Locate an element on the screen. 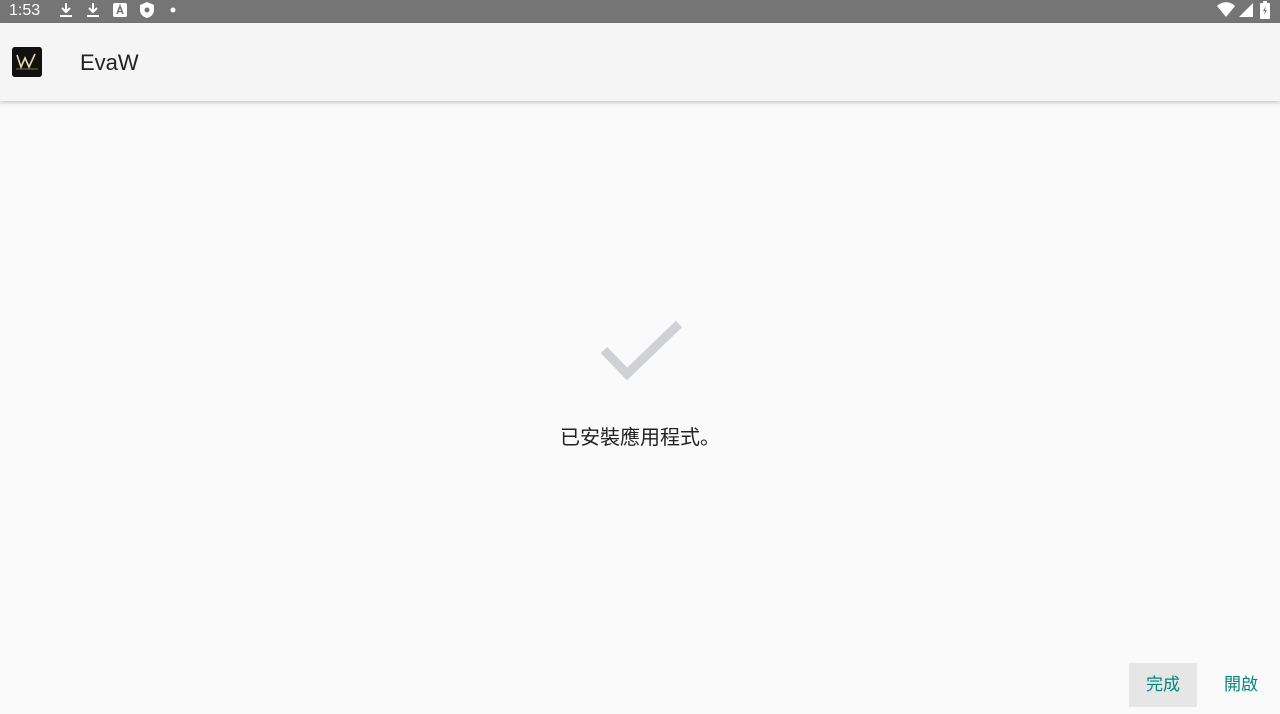  wifi-icon is located at coordinates (1226, 9).